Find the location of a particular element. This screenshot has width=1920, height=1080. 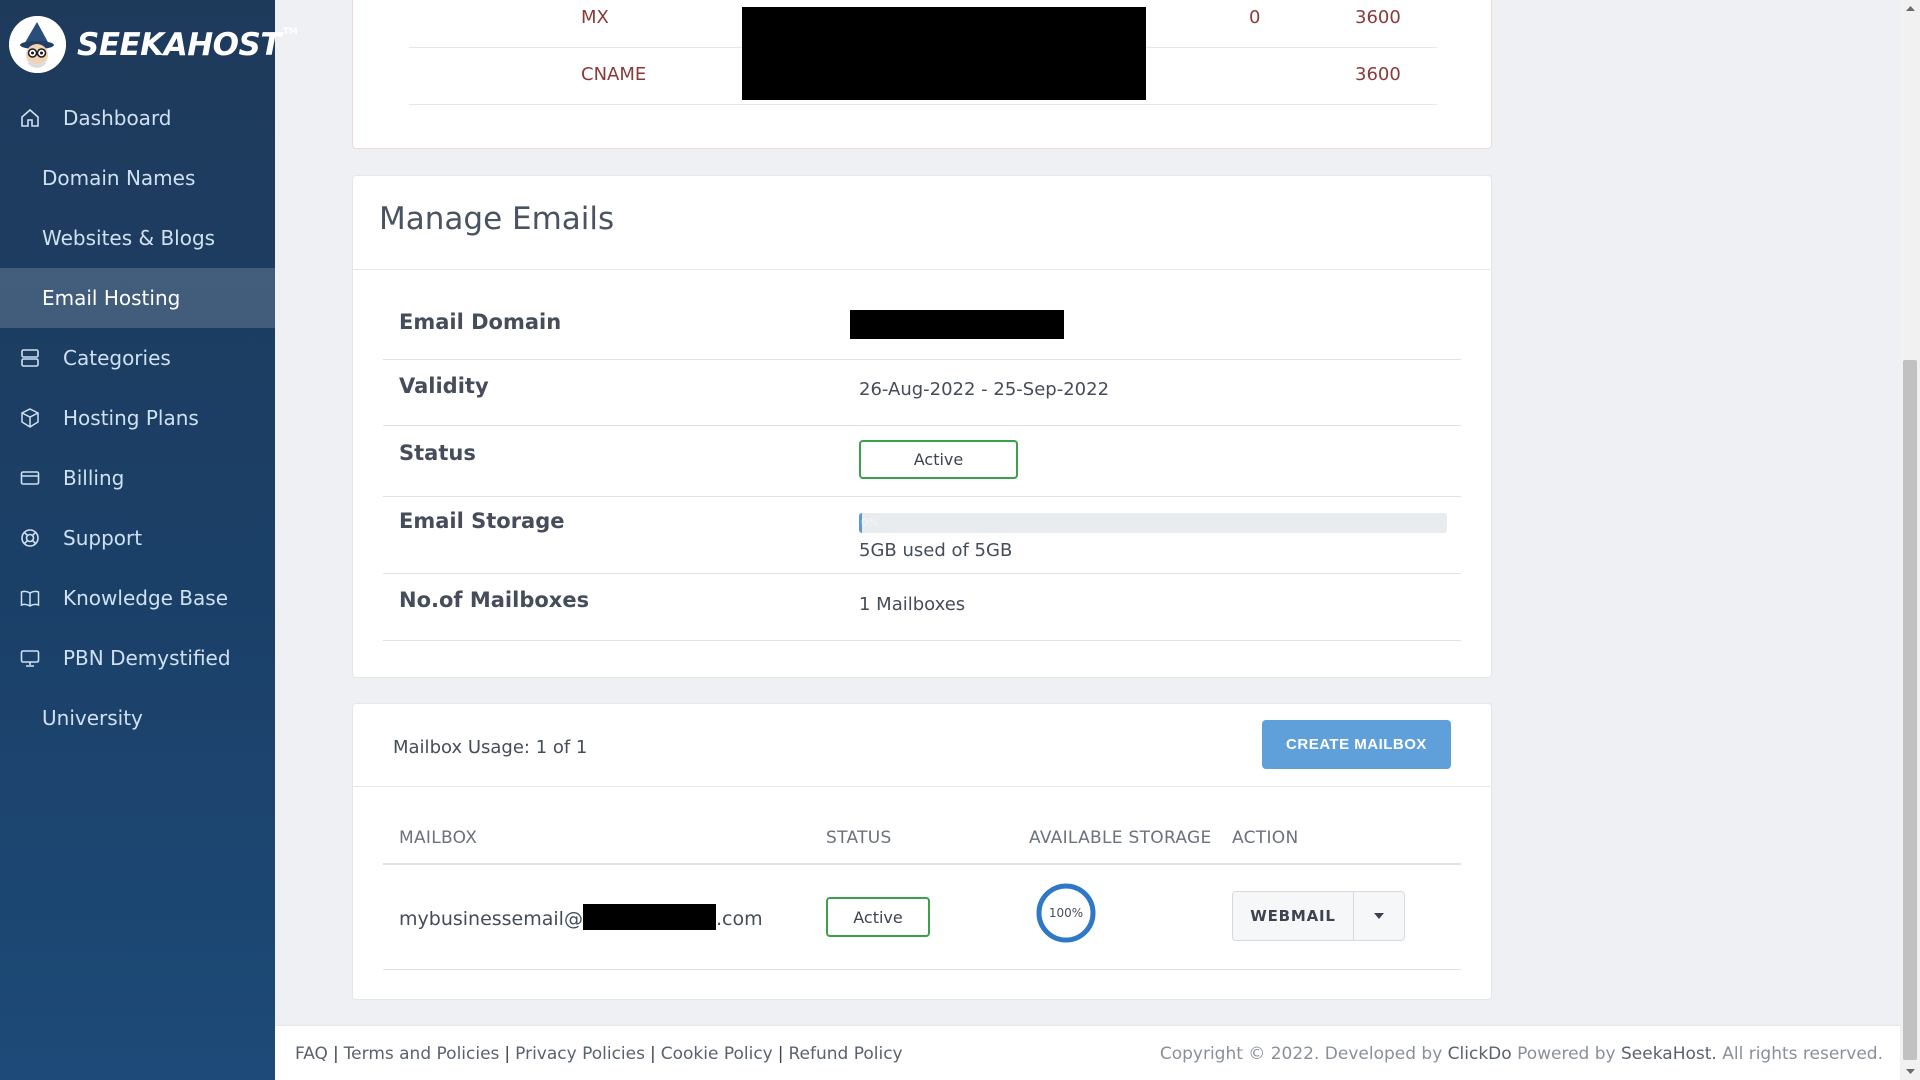

mailbox-status-badge: Active is located at coordinates (878, 917).